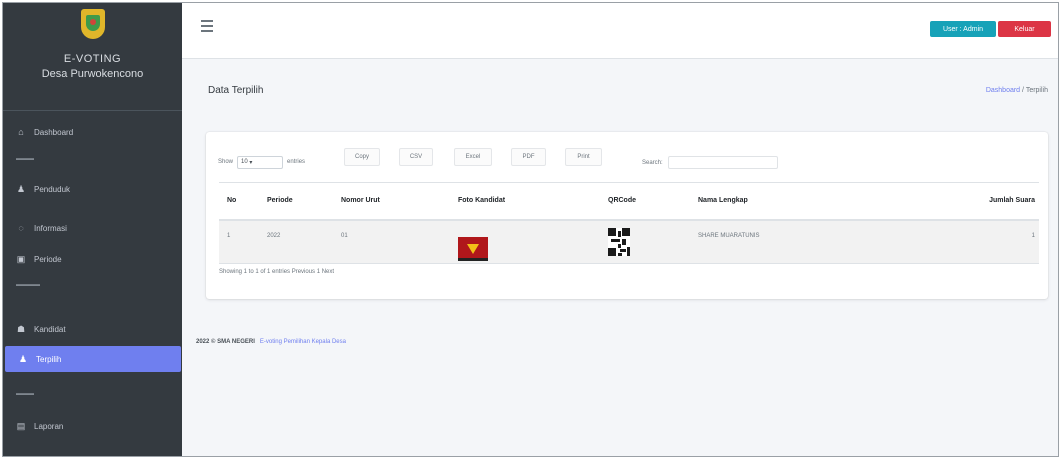 This screenshot has height=459, width=1061. Describe the element at coordinates (473, 248) in the screenshot. I see `candidate-photo` at that location.